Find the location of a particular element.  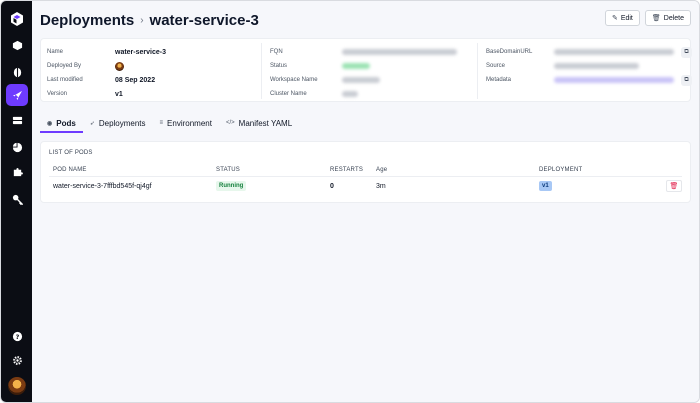

sidebar-item-bulb is located at coordinates (17, 72).